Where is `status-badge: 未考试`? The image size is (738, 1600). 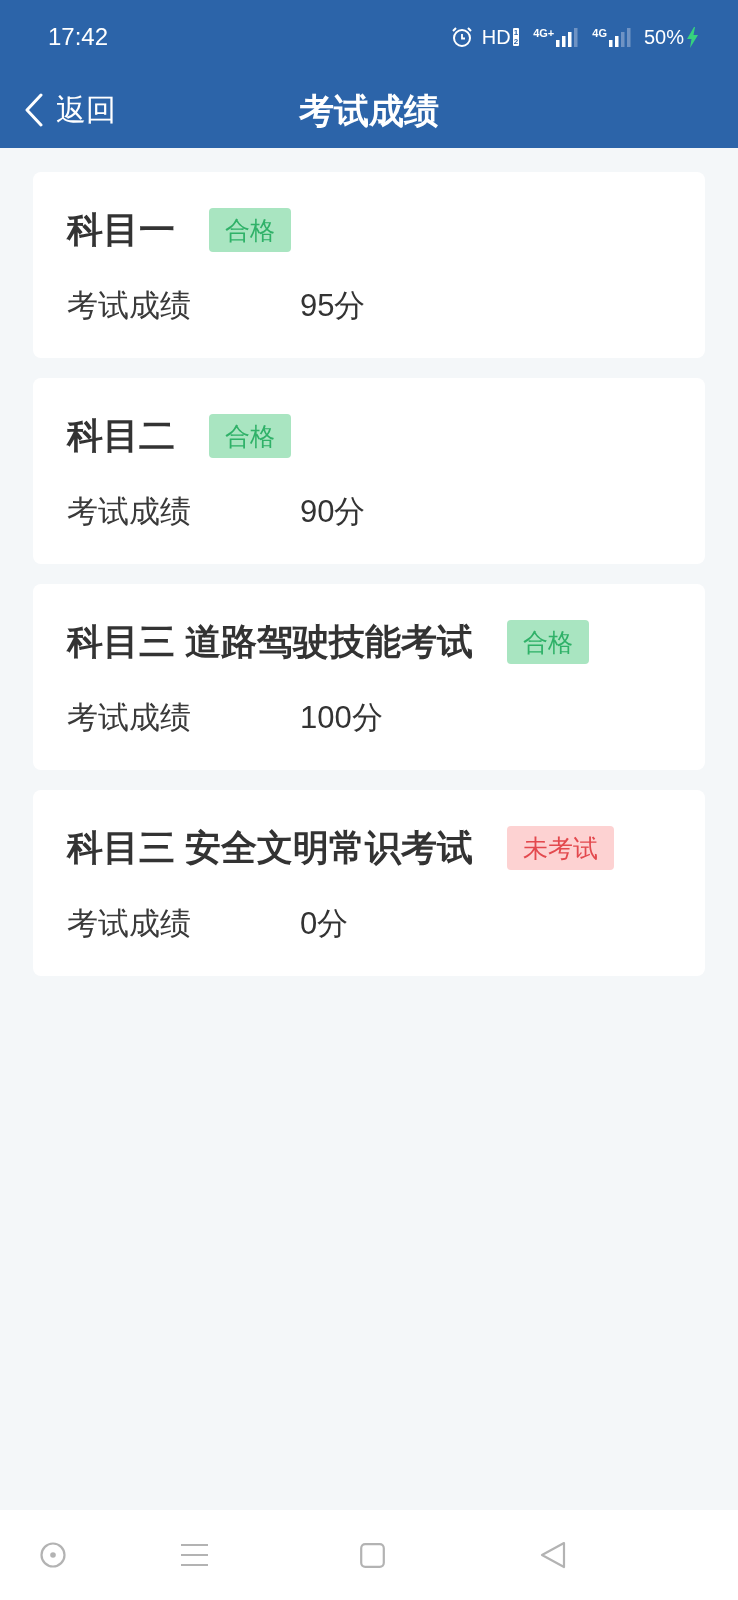 status-badge: 未考试 is located at coordinates (560, 848).